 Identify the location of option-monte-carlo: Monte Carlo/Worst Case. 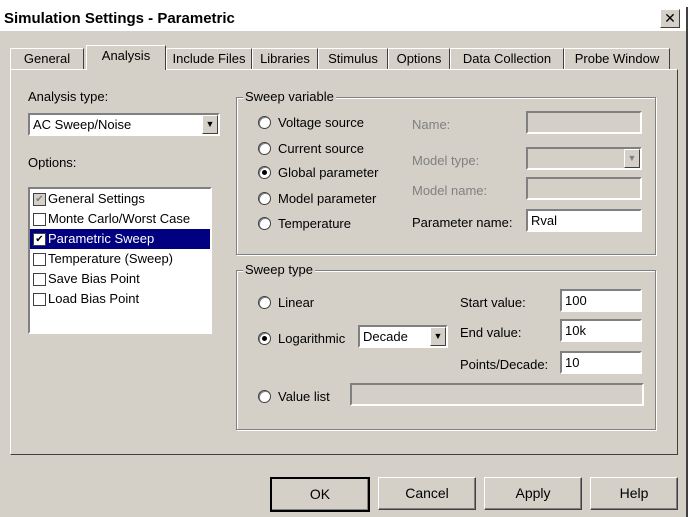
(120, 219).